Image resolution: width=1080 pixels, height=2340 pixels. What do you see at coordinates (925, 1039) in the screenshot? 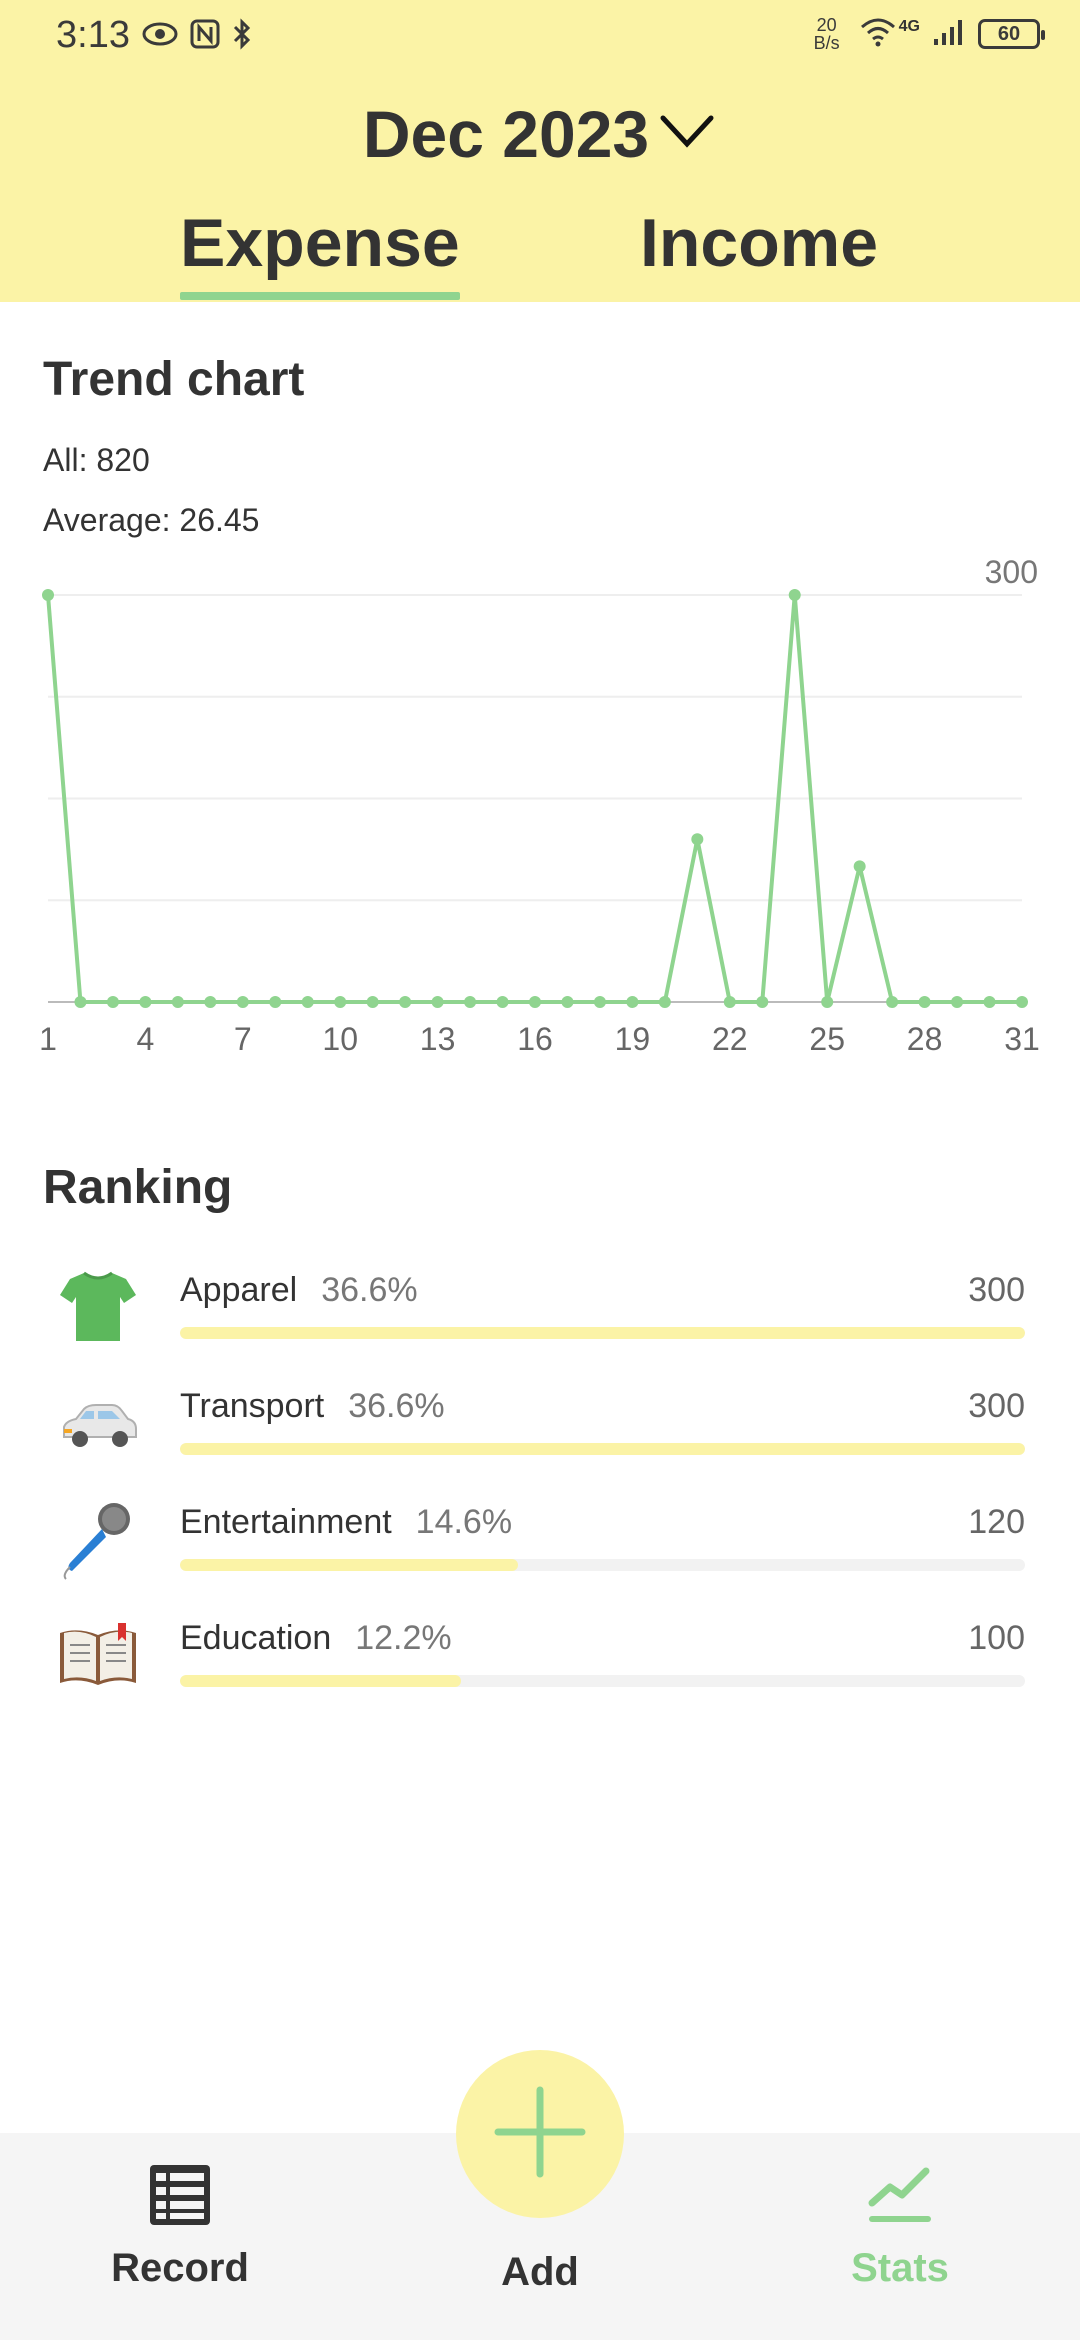
I see `x-tick-label: 28` at bounding box center [925, 1039].